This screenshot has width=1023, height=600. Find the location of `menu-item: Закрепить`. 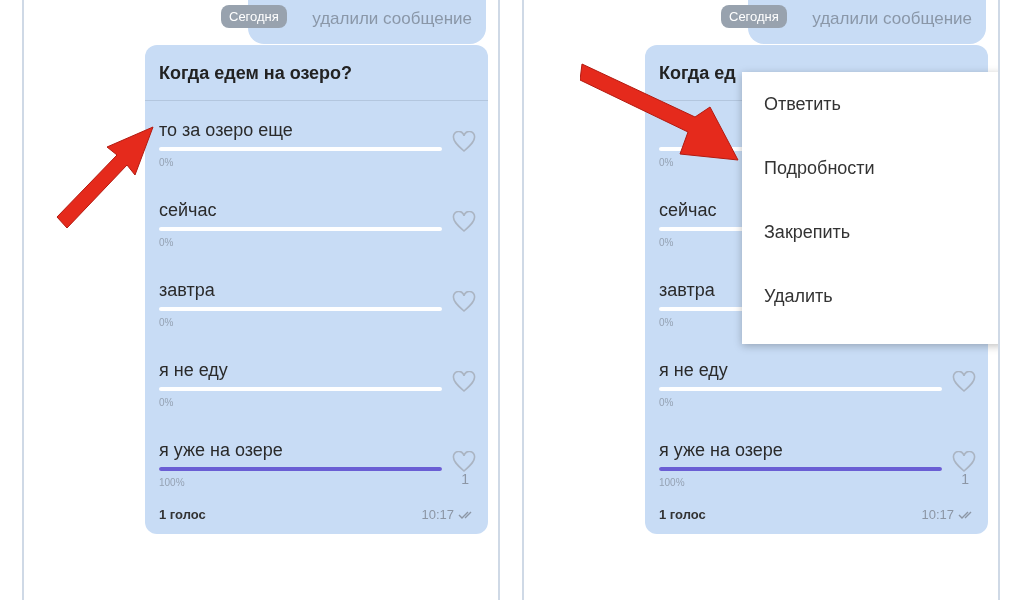

menu-item: Закрепить is located at coordinates (870, 238).